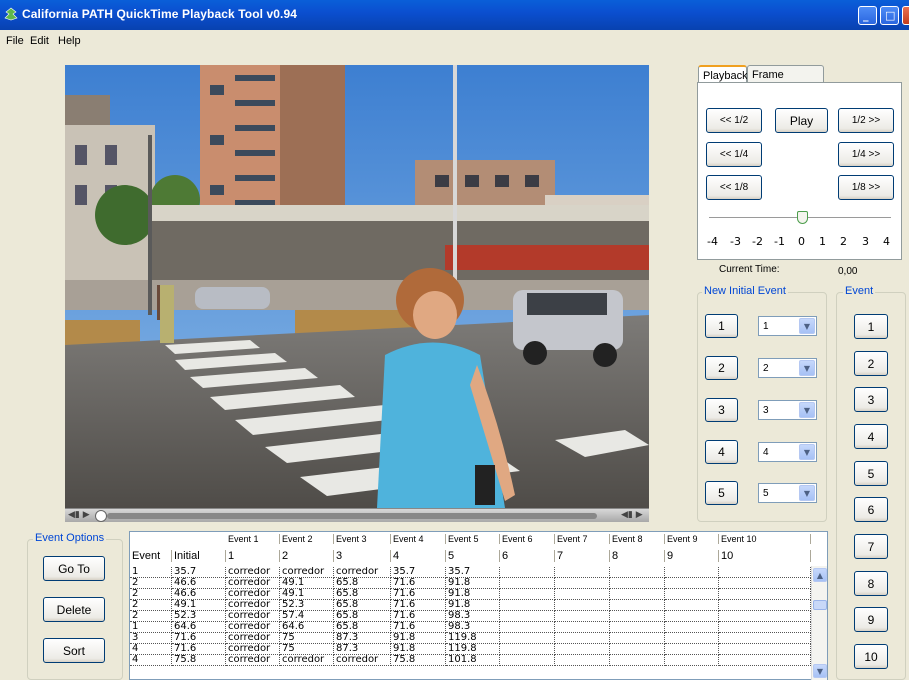 The width and height of the screenshot is (909, 680). I want to click on slow-back-quarter-button: << 1/4, so click(734, 154).